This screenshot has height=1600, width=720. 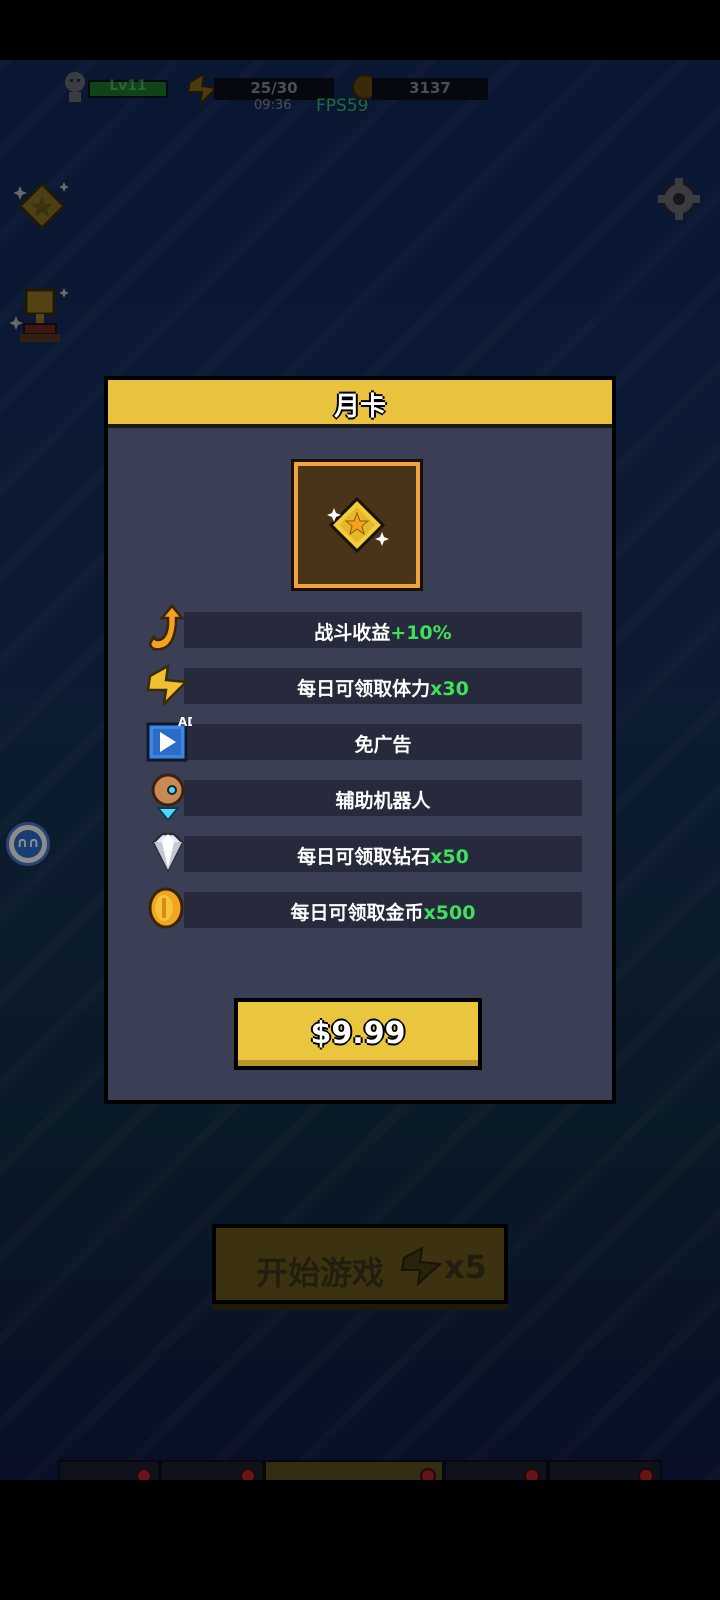 I want to click on benefit-row-robot: 辅助机器人, so click(x=364, y=797).